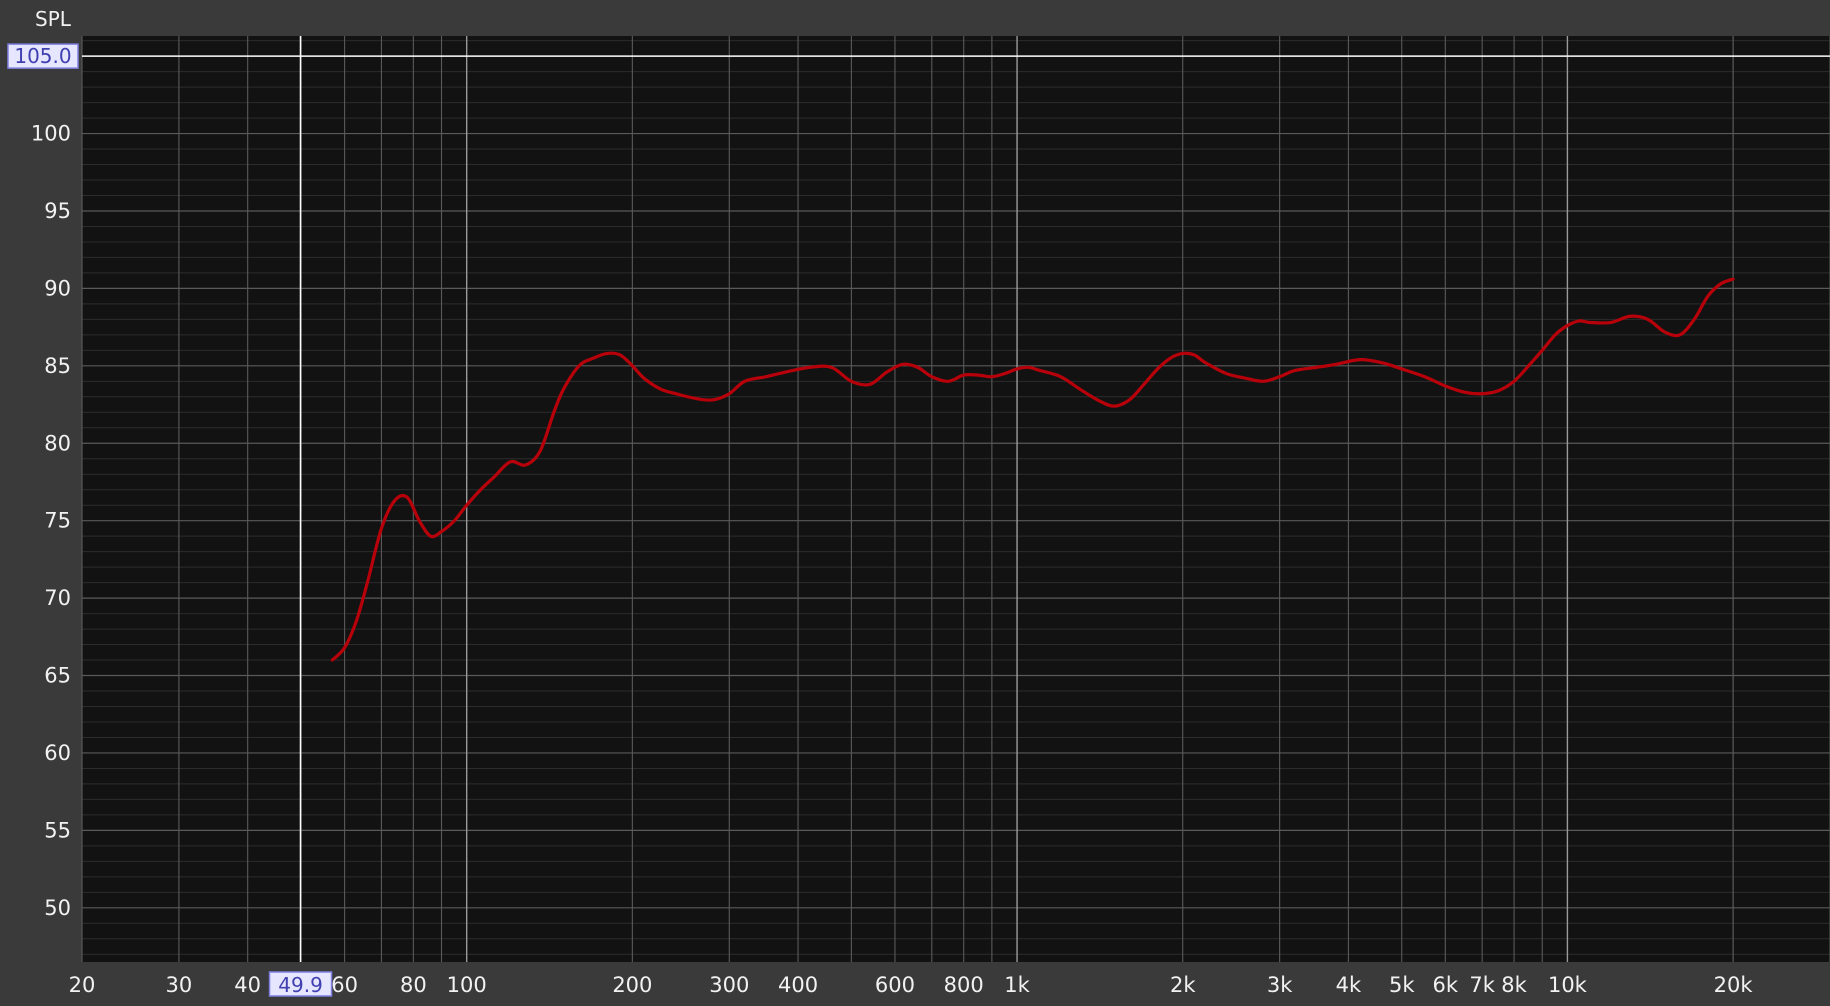 This screenshot has height=1006, width=1830. What do you see at coordinates (57, 521) in the screenshot?
I see `y-tick-label-75: 75` at bounding box center [57, 521].